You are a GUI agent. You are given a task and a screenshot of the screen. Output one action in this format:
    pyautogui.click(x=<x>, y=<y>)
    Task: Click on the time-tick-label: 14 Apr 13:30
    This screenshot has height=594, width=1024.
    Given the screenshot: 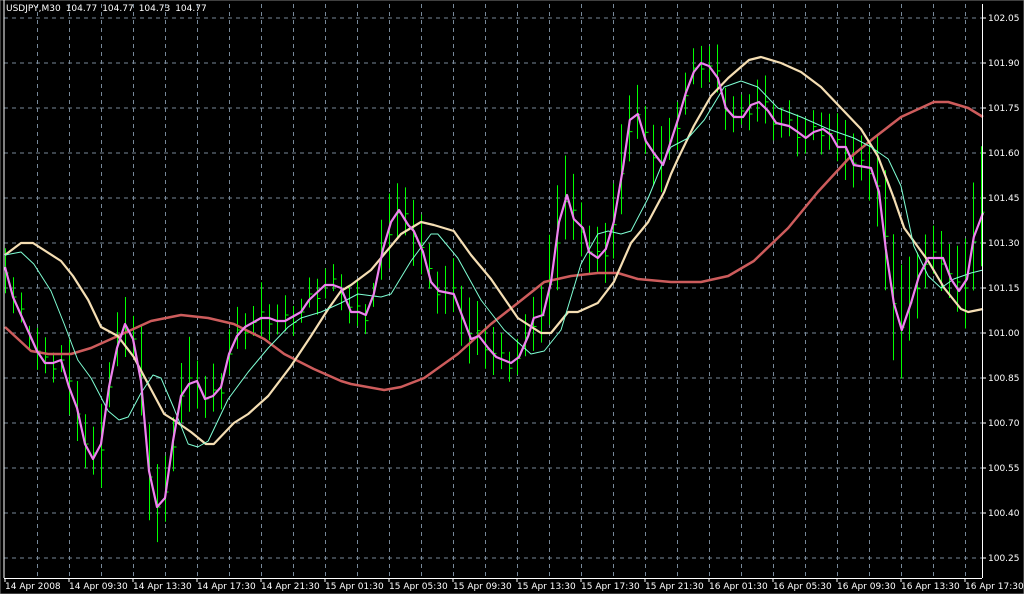 What is the action you would take?
    pyautogui.click(x=162, y=587)
    